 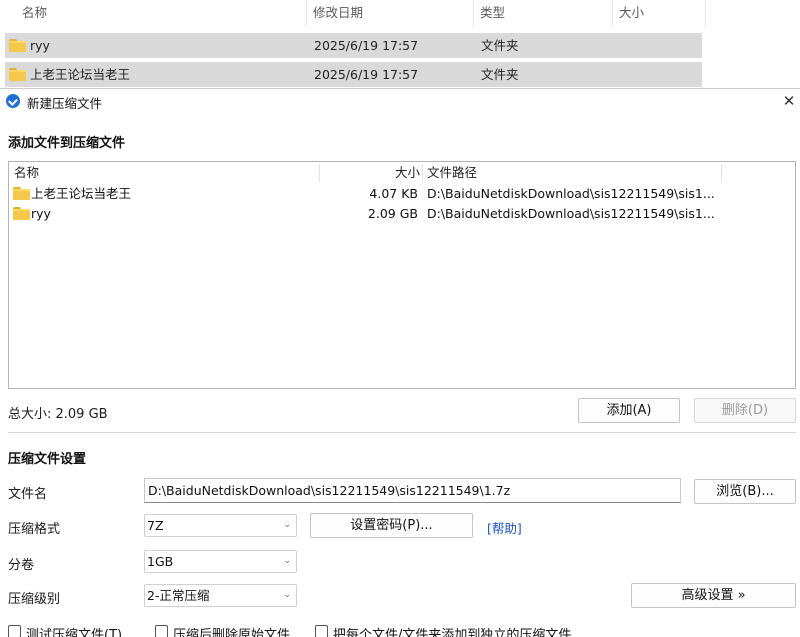 What do you see at coordinates (40, 45) in the screenshot?
I see `explorer-row-name: ryy` at bounding box center [40, 45].